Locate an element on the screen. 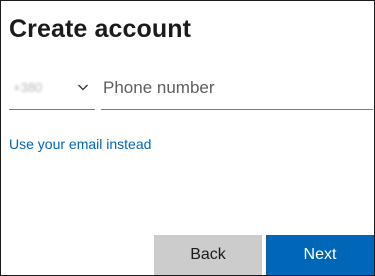 This screenshot has width=375, height=276. country-code-select: +380 is located at coordinates (52, 88).